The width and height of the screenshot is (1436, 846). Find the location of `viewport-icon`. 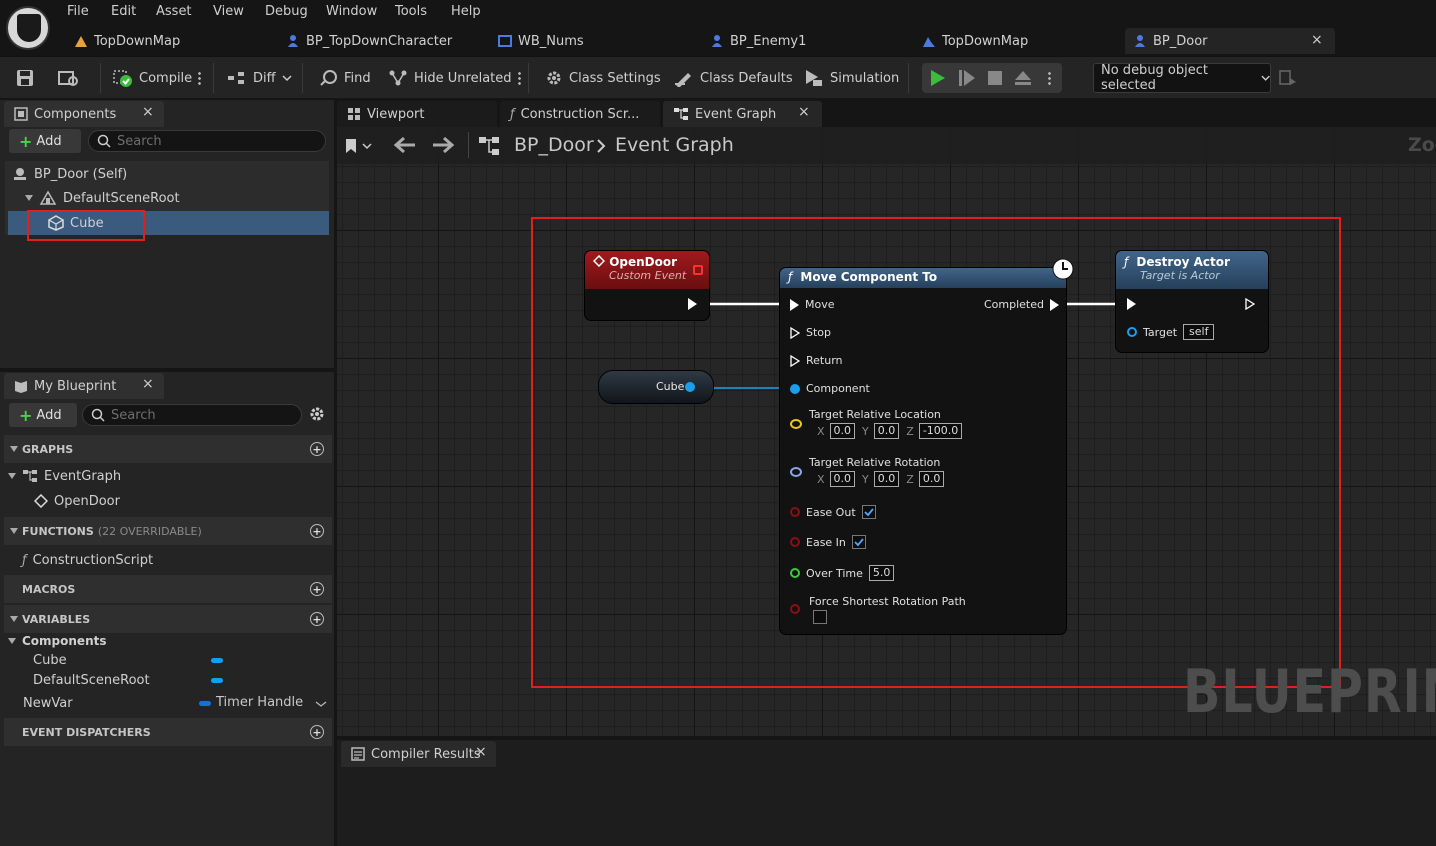

viewport-icon is located at coordinates (354, 114).